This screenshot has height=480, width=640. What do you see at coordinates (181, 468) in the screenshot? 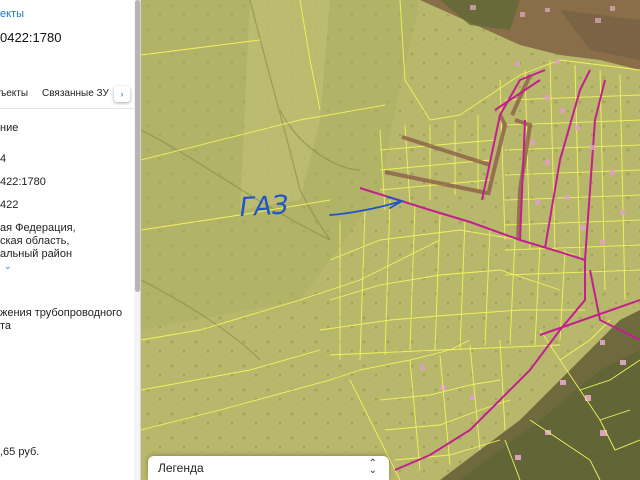
I see `legend-label: Легенда` at bounding box center [181, 468].